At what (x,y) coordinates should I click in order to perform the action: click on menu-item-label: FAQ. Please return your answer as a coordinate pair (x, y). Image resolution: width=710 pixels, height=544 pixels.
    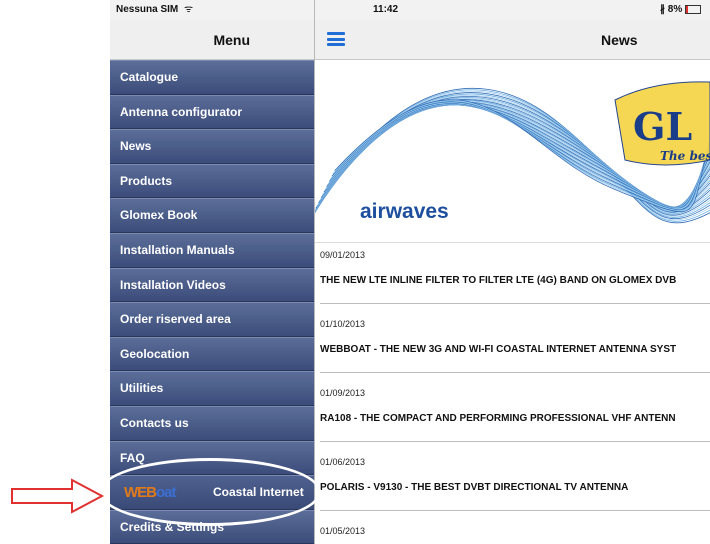
    Looking at the image, I should click on (132, 457).